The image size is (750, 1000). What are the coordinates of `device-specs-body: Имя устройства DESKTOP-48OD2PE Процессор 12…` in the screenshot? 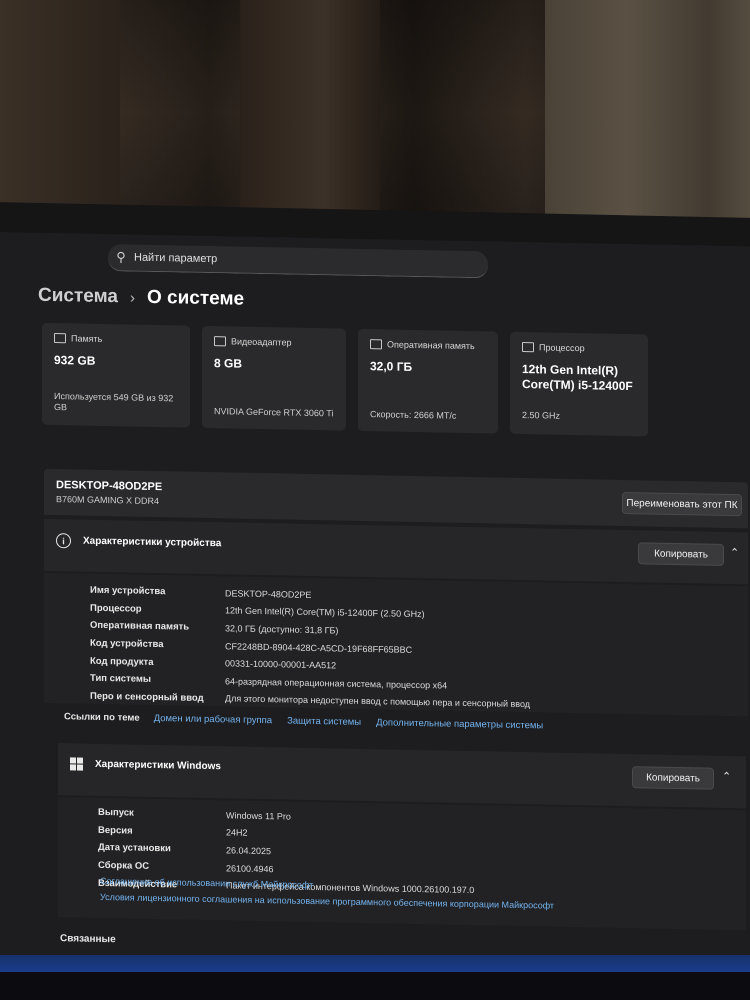 It's located at (396, 644).